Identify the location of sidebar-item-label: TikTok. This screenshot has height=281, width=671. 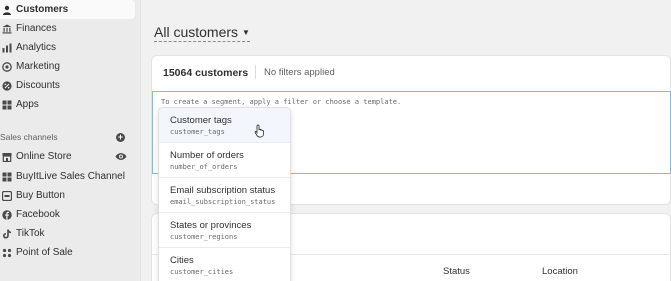
(30, 233).